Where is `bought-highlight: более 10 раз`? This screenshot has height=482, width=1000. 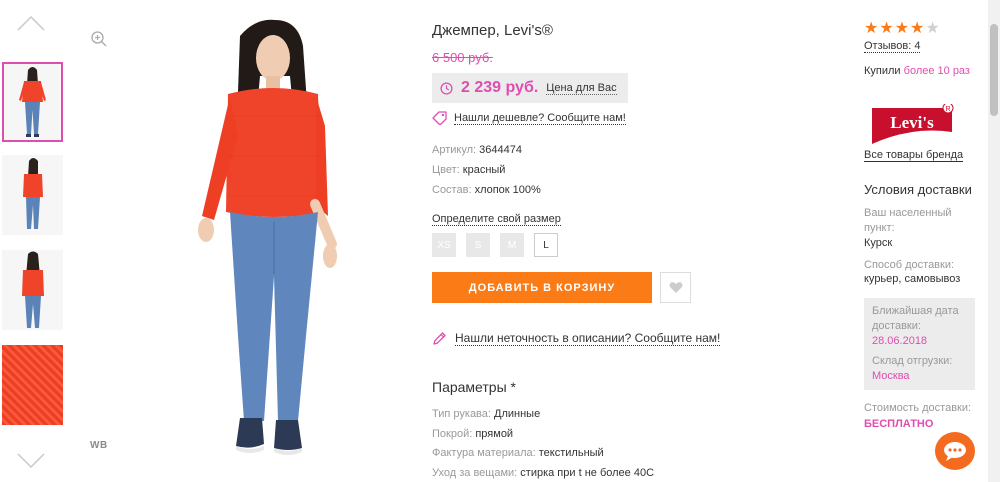
bought-highlight: более 10 раз is located at coordinates (936, 71).